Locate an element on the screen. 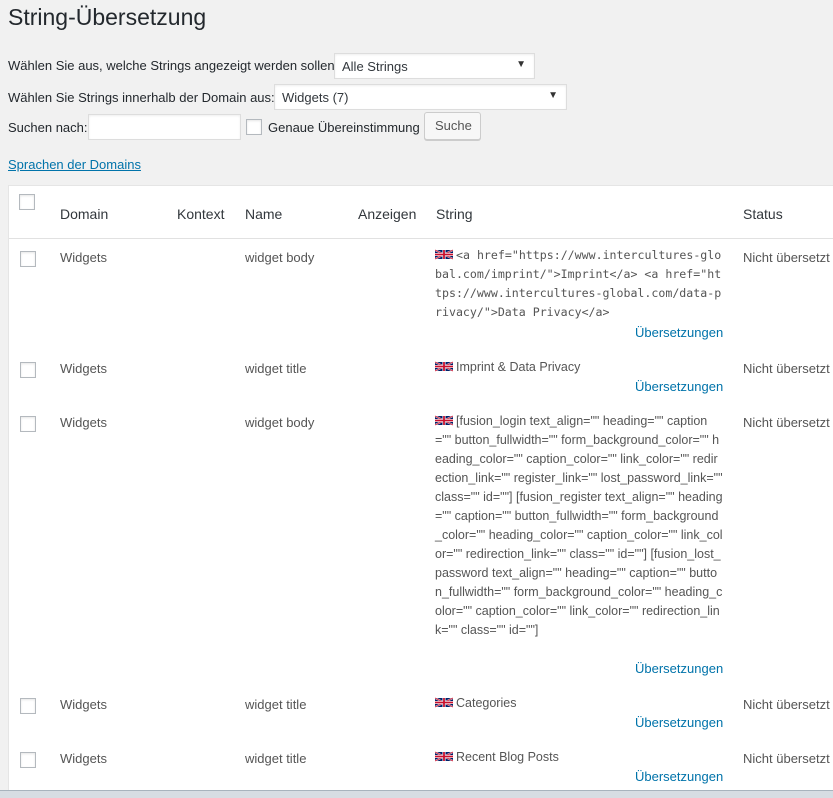  row-string: Imprint & Data Privacy is located at coordinates (579, 367).